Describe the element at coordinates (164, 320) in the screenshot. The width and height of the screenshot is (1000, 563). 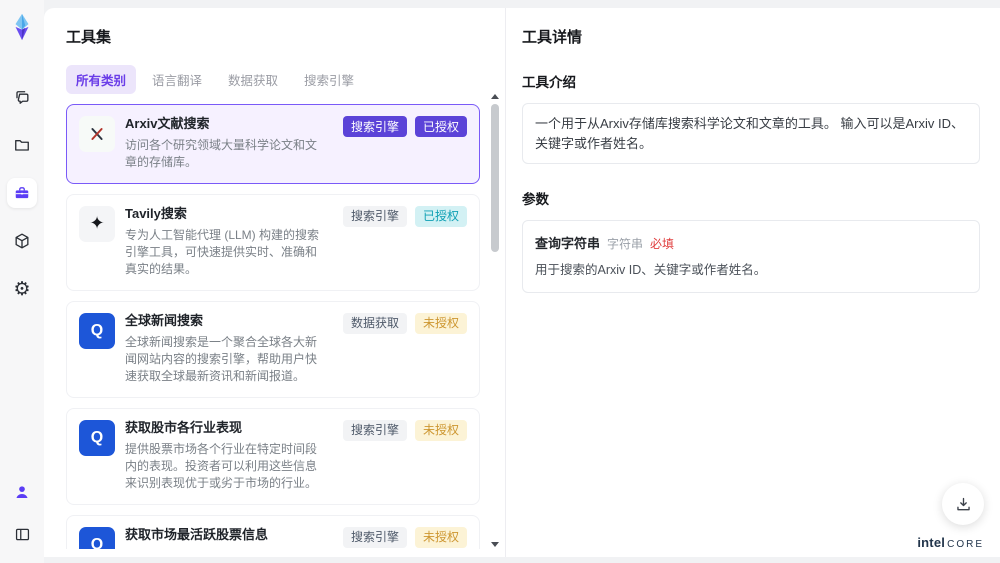
I see `tool-name: 全球新闻搜索` at that location.